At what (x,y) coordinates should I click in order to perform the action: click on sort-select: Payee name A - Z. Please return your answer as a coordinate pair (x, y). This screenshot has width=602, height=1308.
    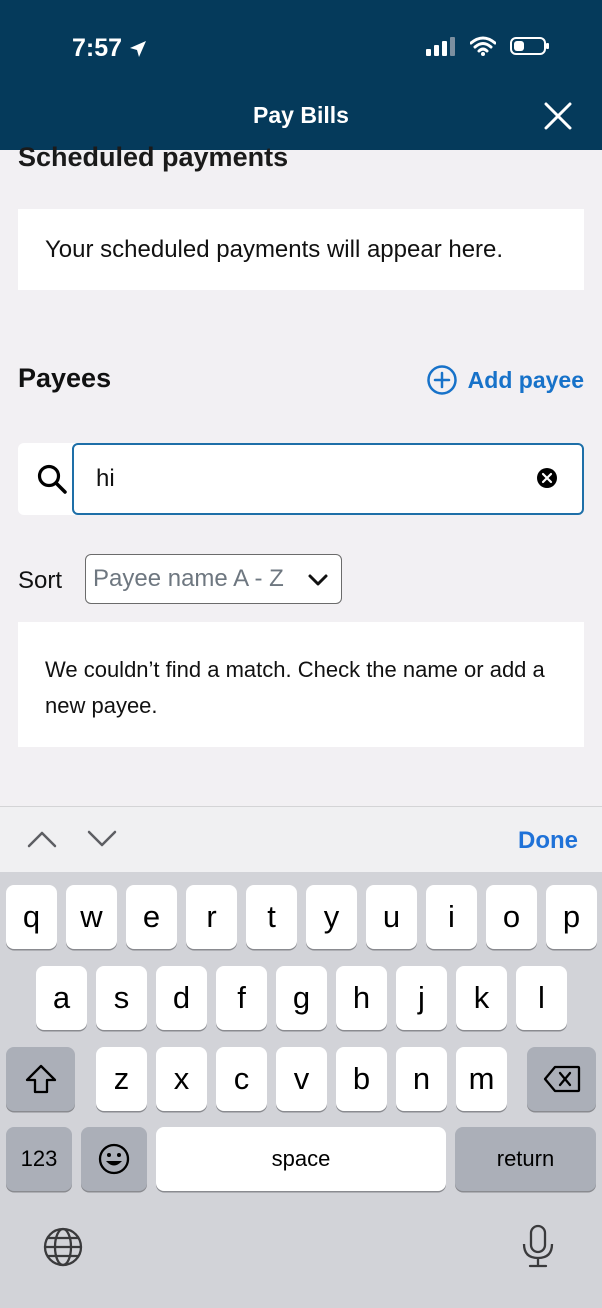
    Looking at the image, I should click on (213, 579).